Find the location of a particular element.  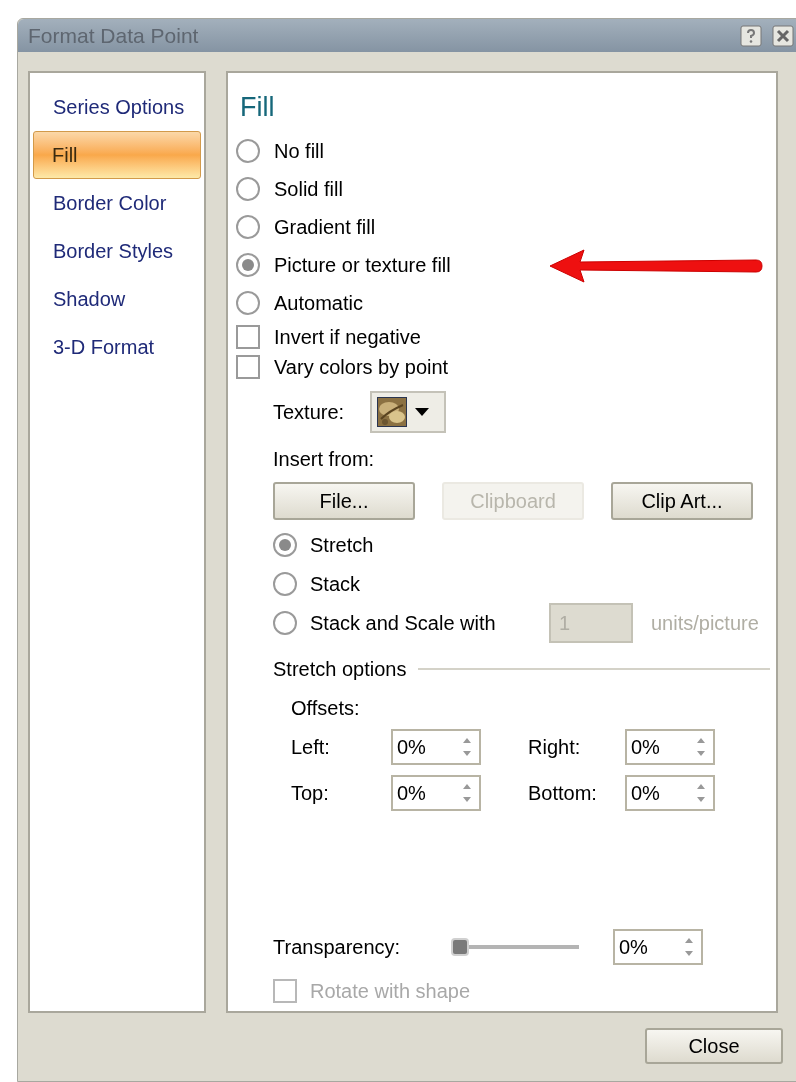

texture-dropdown is located at coordinates (408, 411).